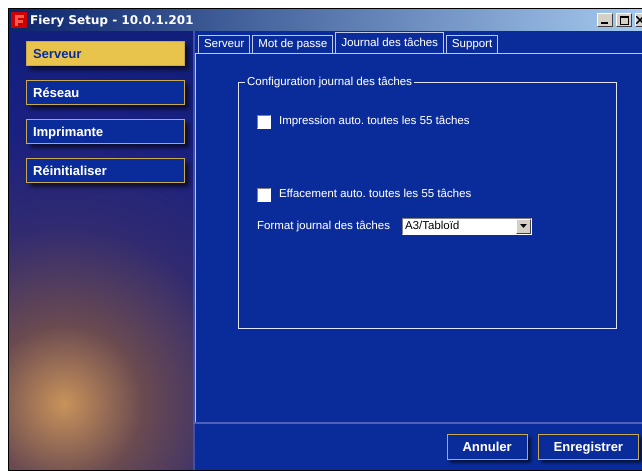 The width and height of the screenshot is (642, 471). Describe the element at coordinates (19, 20) in the screenshot. I see `app-logo-icon` at that location.